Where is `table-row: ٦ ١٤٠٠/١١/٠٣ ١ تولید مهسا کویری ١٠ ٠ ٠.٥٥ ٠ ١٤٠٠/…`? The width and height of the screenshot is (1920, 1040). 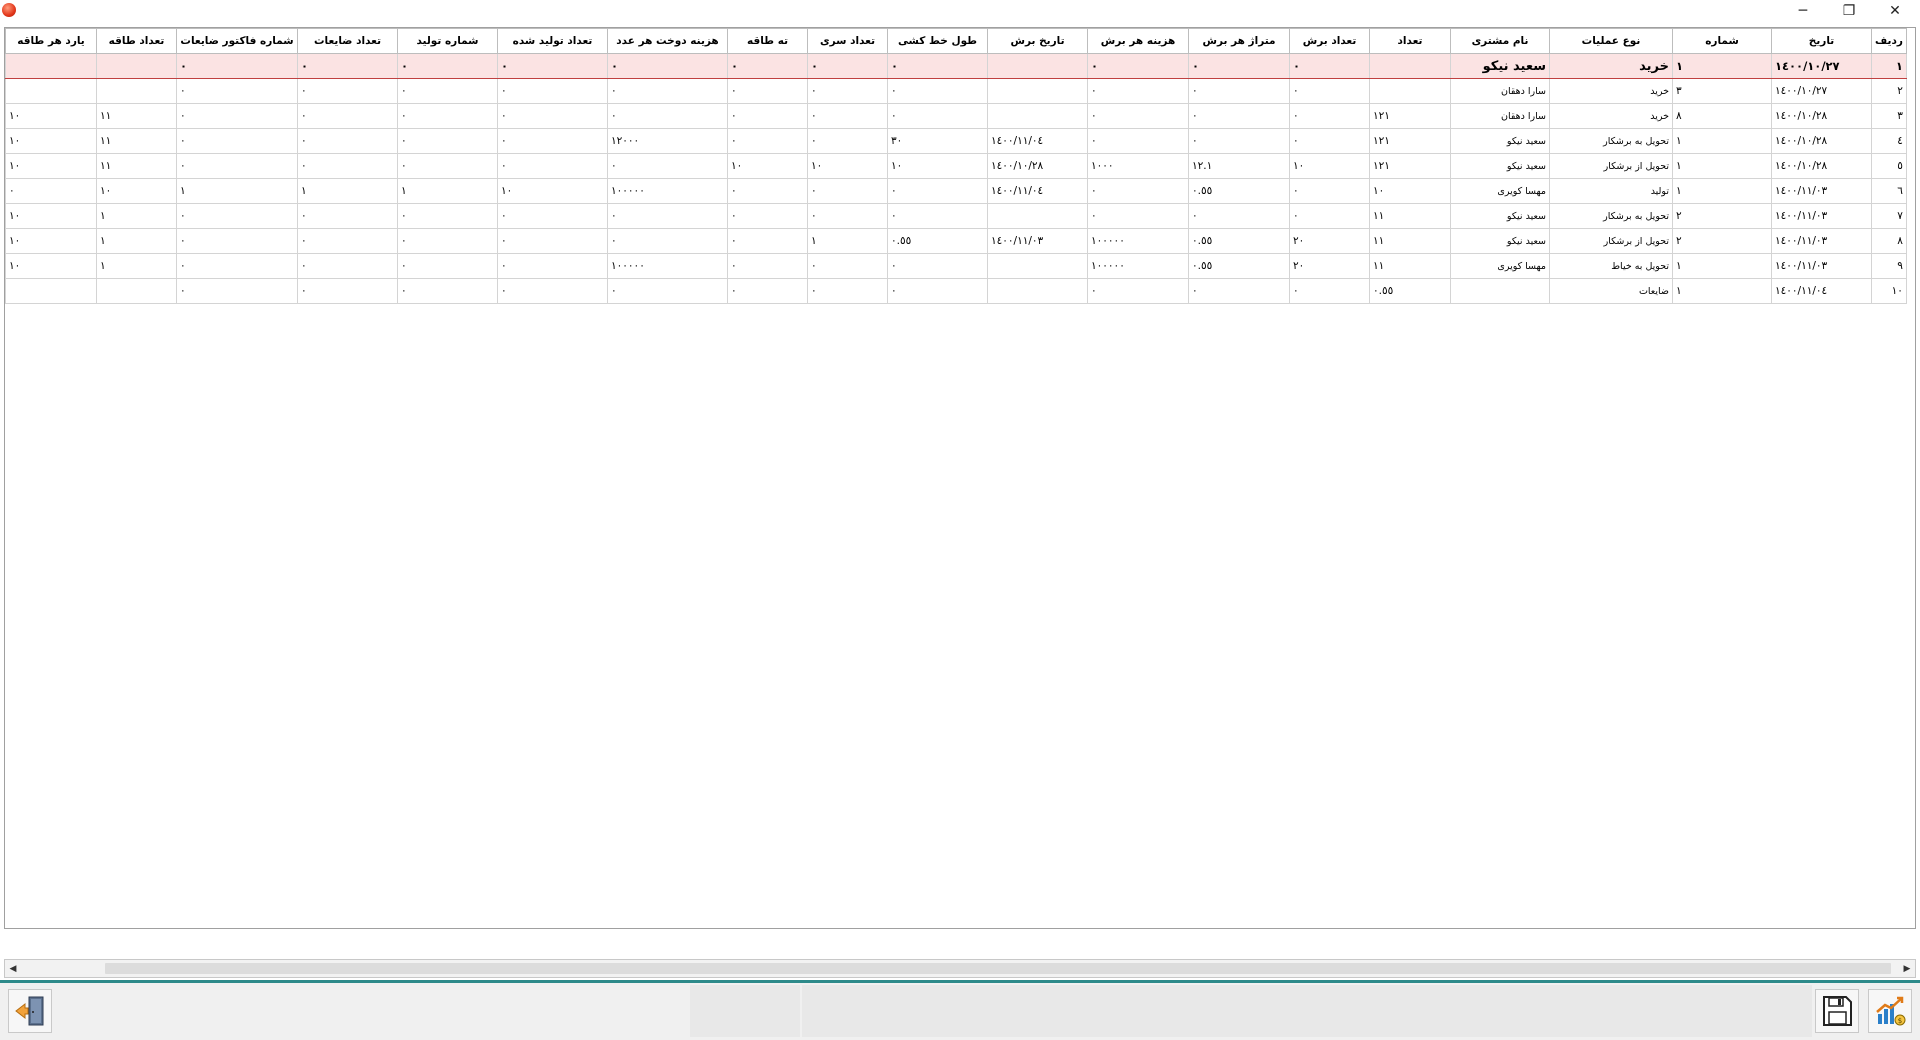 table-row: ٦ ١٤٠٠/١١/٠٣ ١ تولید مهسا کویری ١٠ ٠ ٠.٥٥ ٠ ١٤٠٠/… is located at coordinates (956, 191).